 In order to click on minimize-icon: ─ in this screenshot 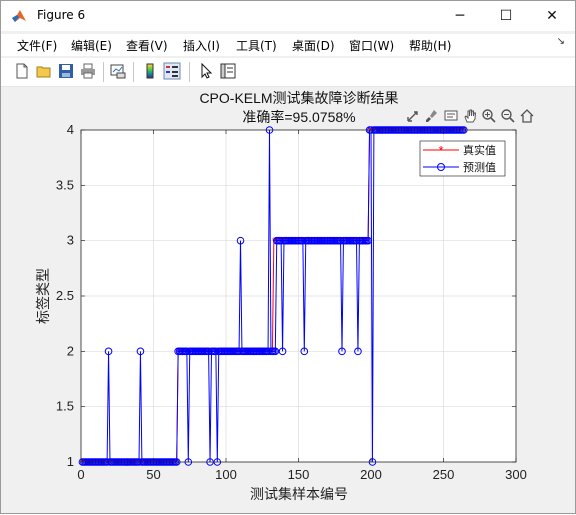, I will do `click(460, 16)`.